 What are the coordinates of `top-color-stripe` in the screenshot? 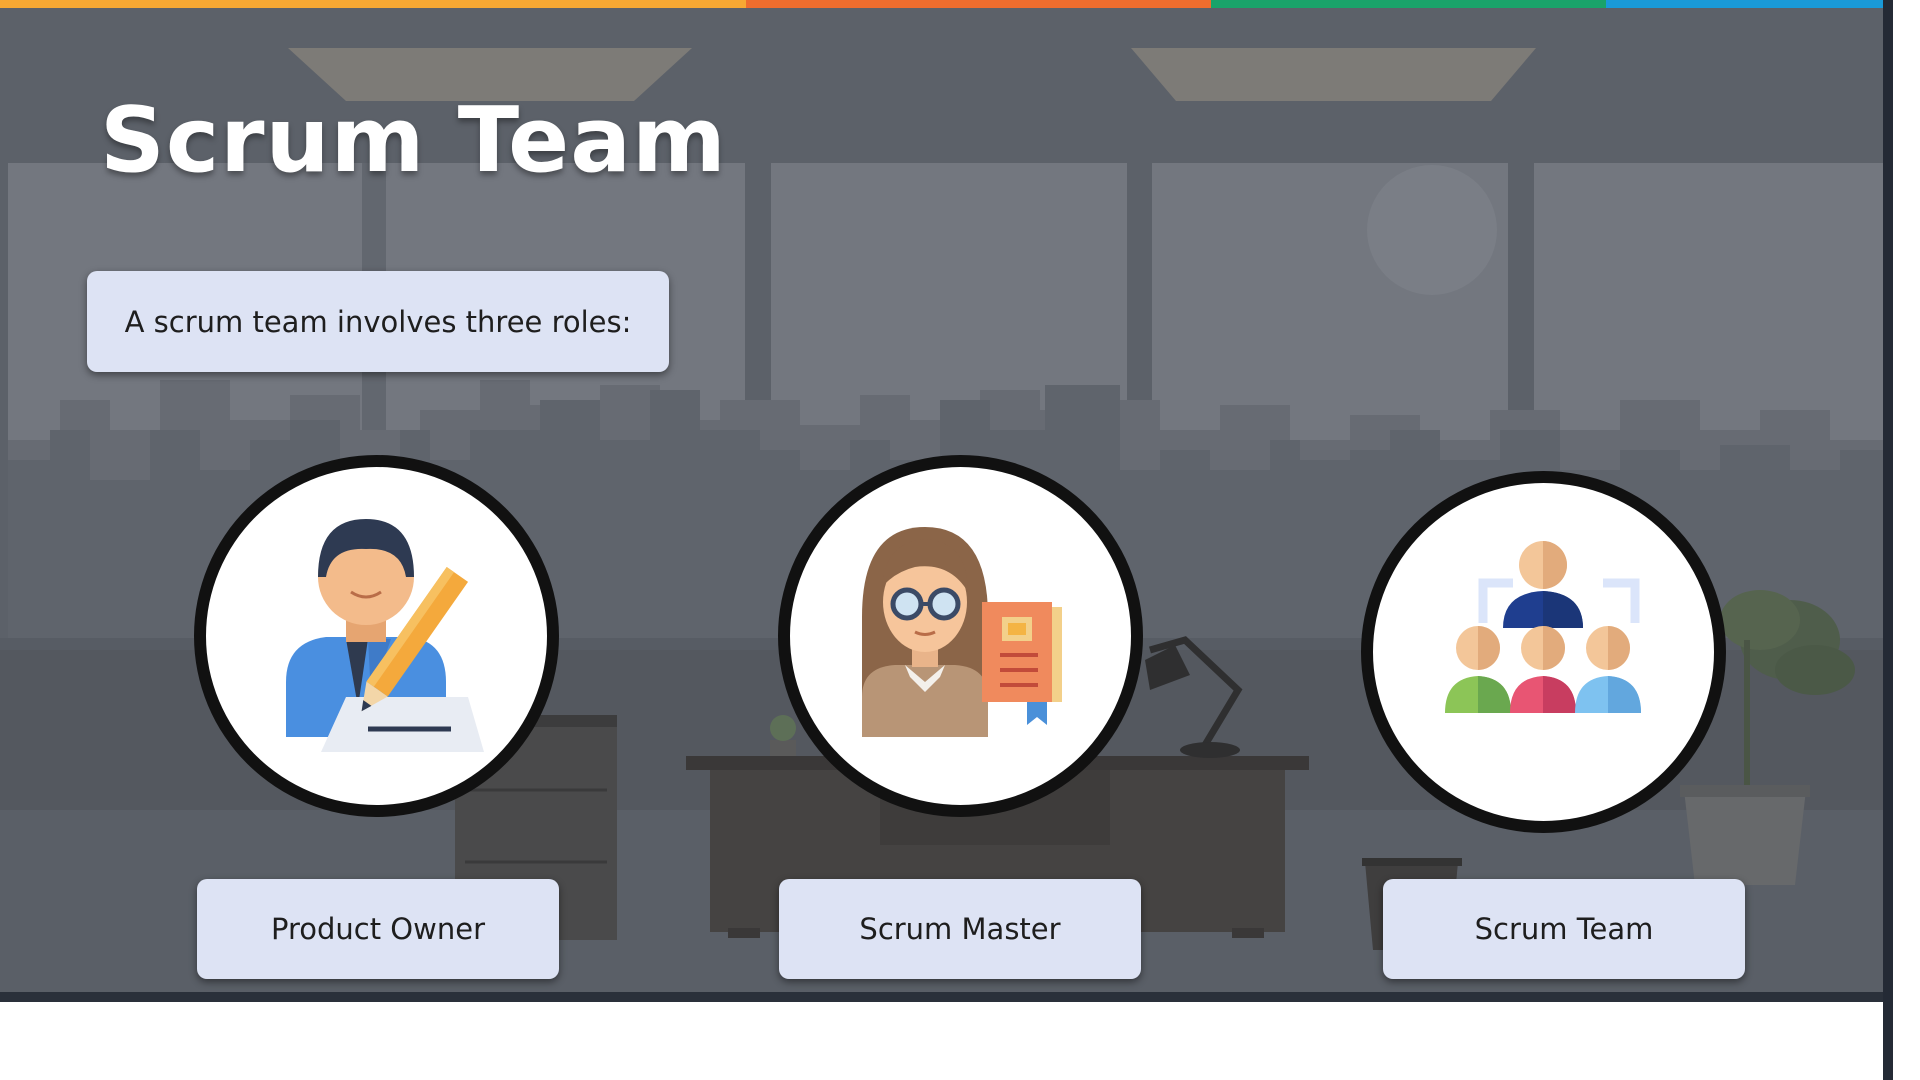 It's located at (941, 4).